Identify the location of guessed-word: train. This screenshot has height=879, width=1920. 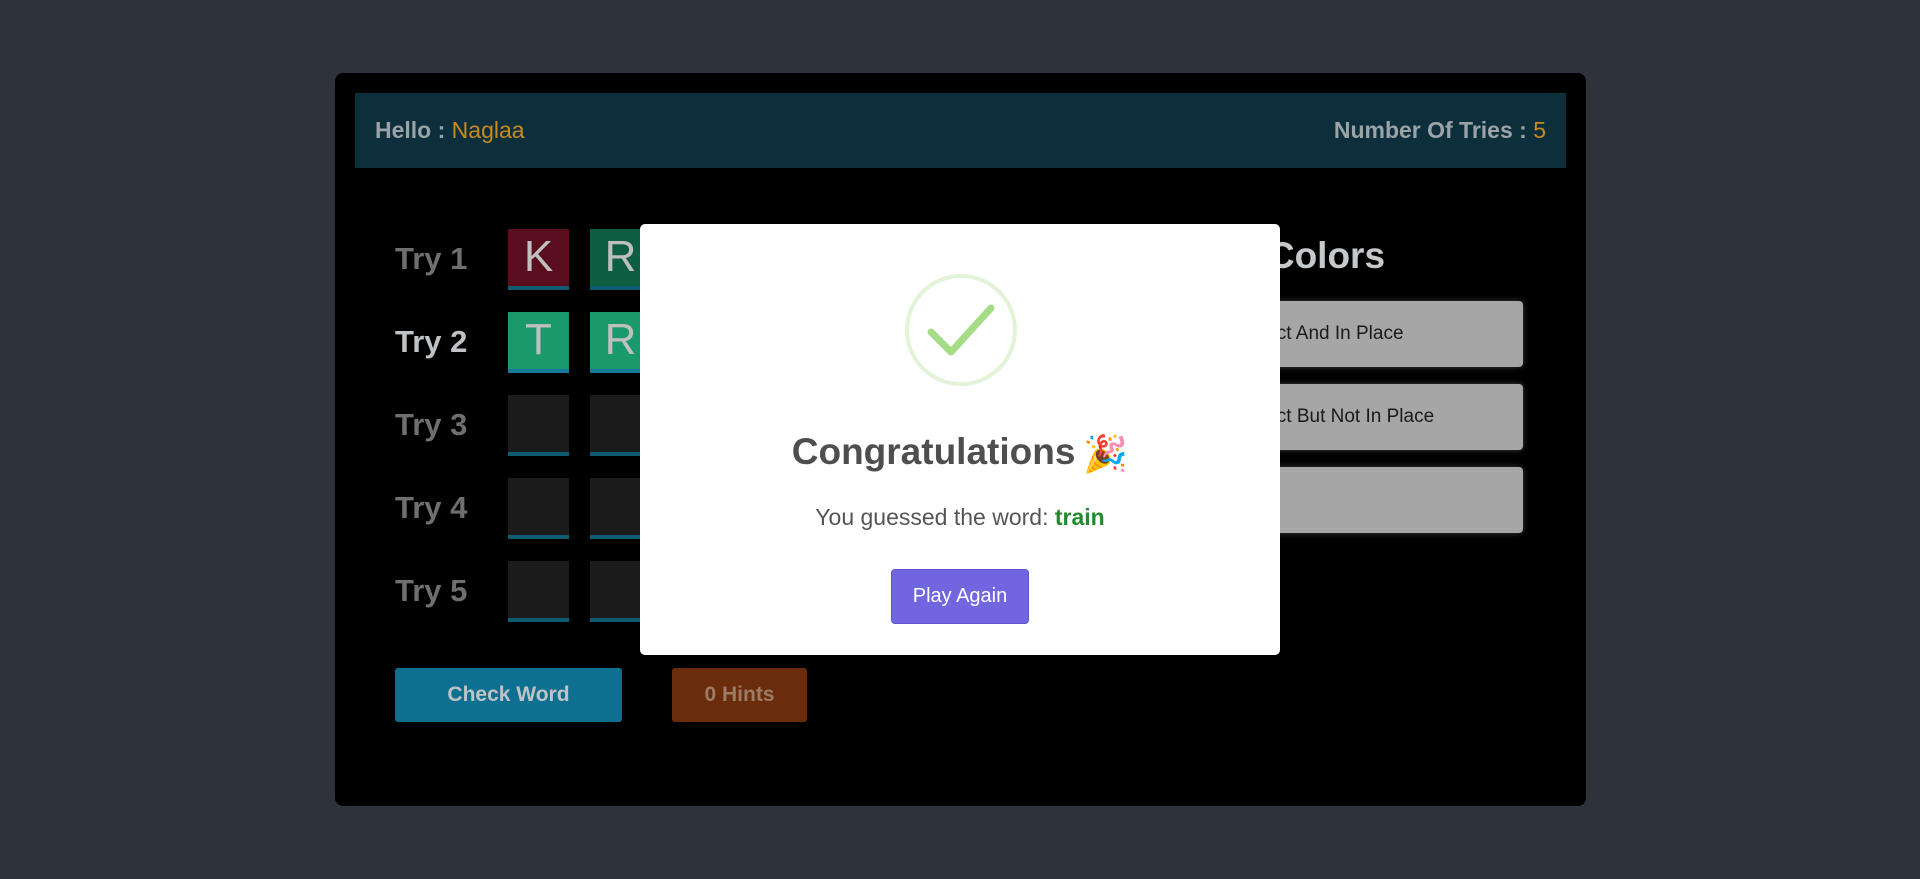
(1079, 517).